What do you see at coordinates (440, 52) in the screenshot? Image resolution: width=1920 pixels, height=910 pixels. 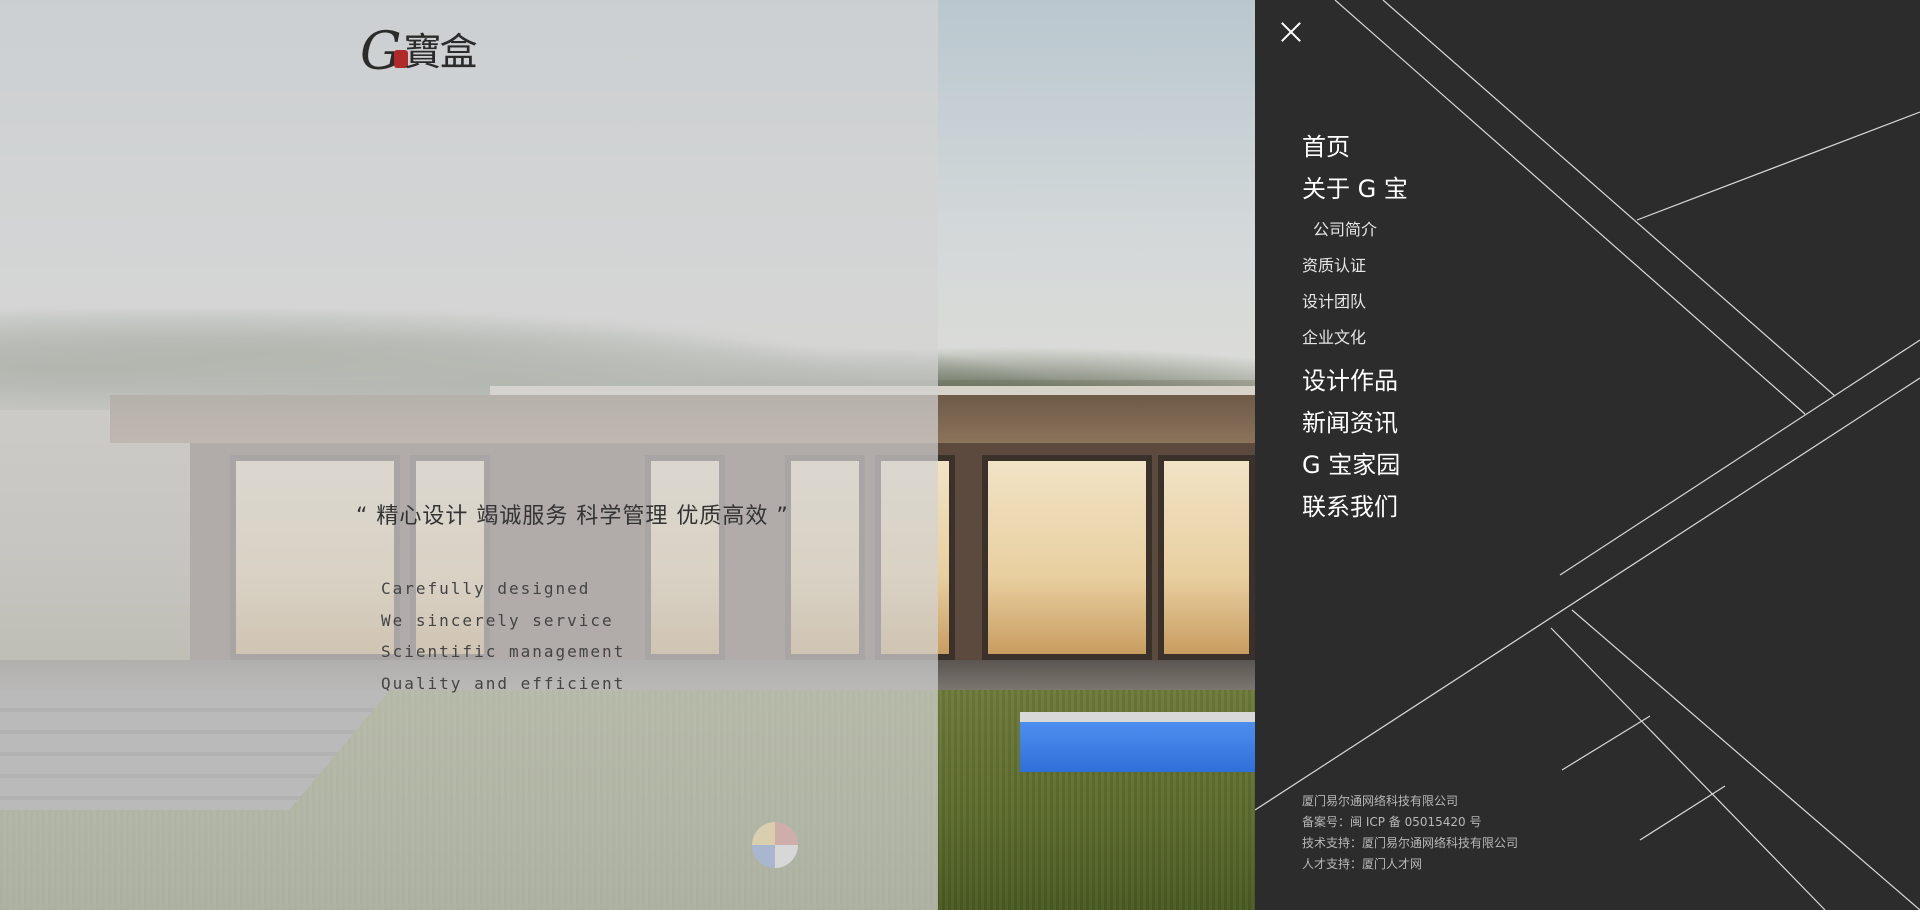 I see `logo-characters: 寶盒` at bounding box center [440, 52].